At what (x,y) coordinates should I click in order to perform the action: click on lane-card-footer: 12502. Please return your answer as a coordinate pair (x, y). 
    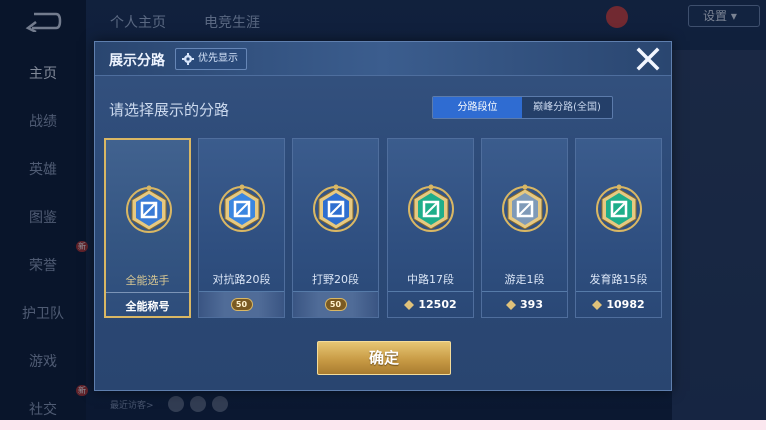
    Looking at the image, I should click on (430, 304).